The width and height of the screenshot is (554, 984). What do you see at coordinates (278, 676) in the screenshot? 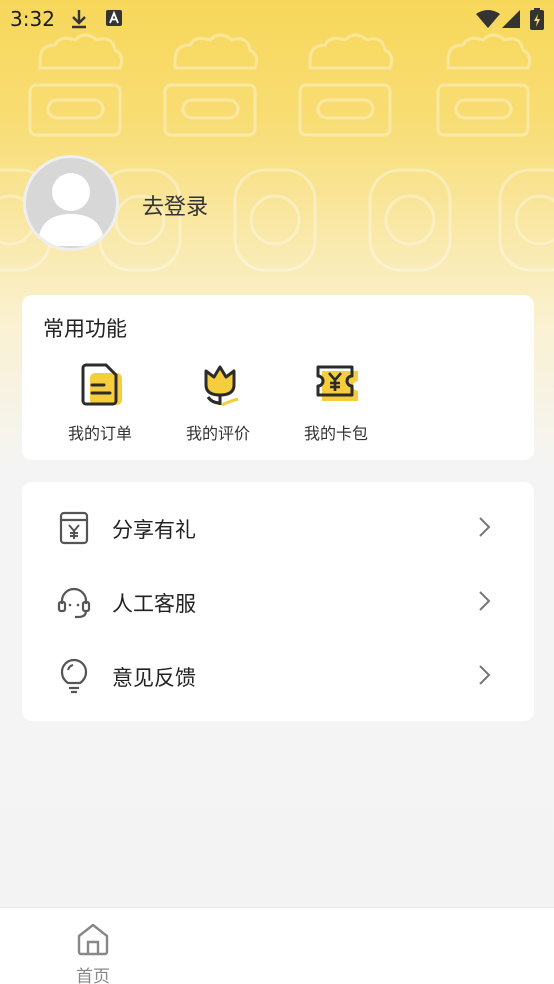
I see `menu-item-feedback: 意见反馈` at bounding box center [278, 676].